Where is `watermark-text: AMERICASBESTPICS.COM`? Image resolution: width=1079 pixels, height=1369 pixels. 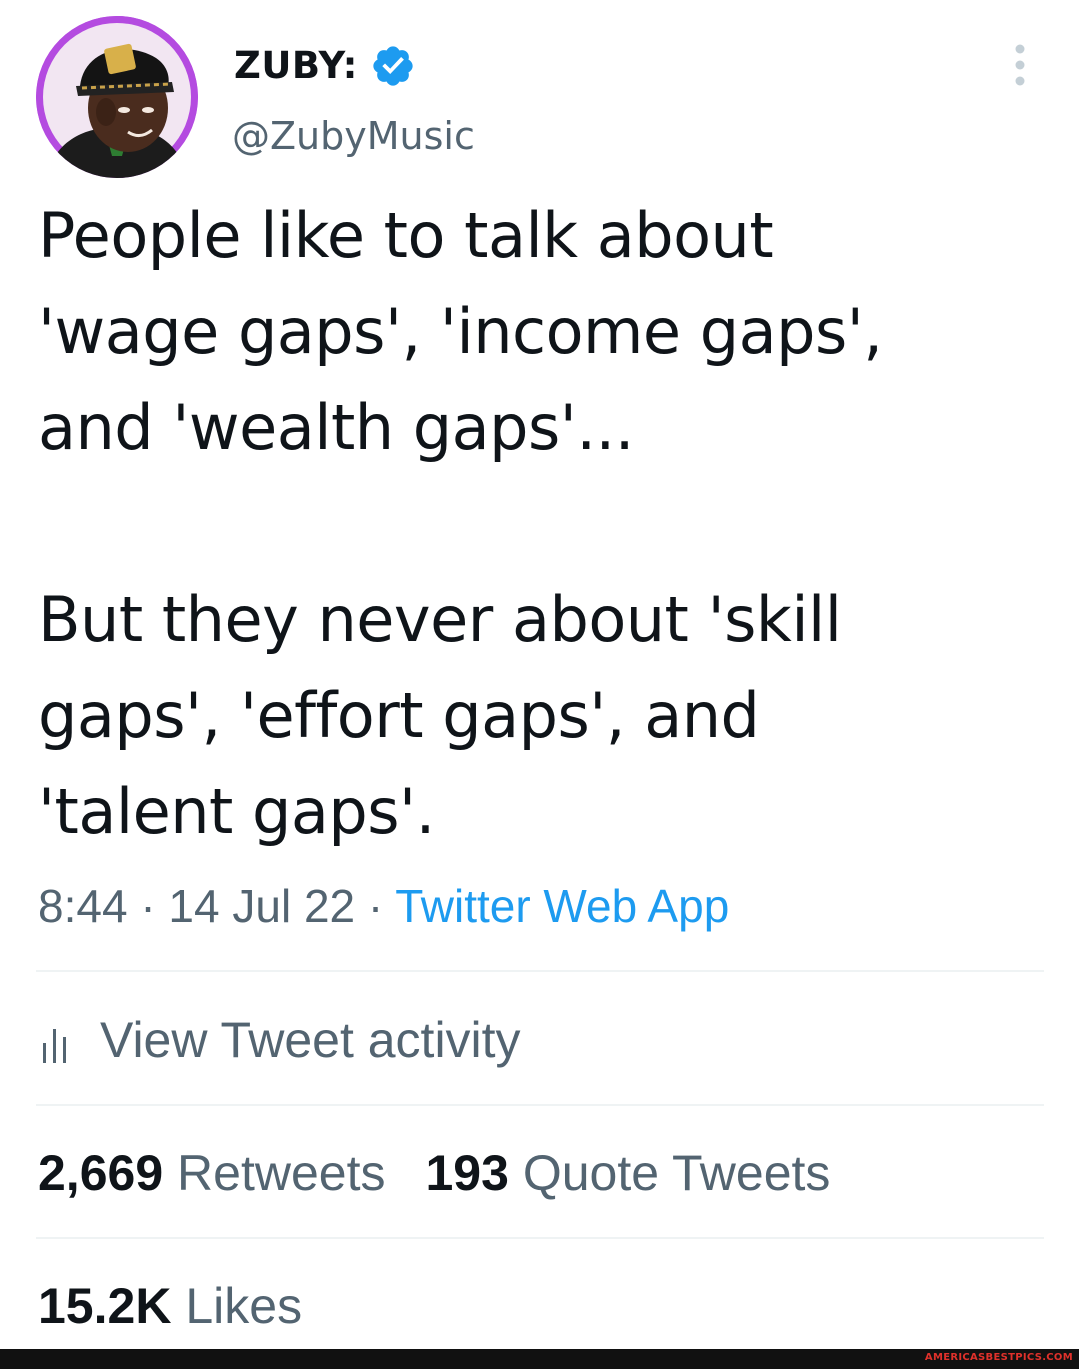
watermark-text: AMERICASBESTPICS.COM is located at coordinates (998, 1357).